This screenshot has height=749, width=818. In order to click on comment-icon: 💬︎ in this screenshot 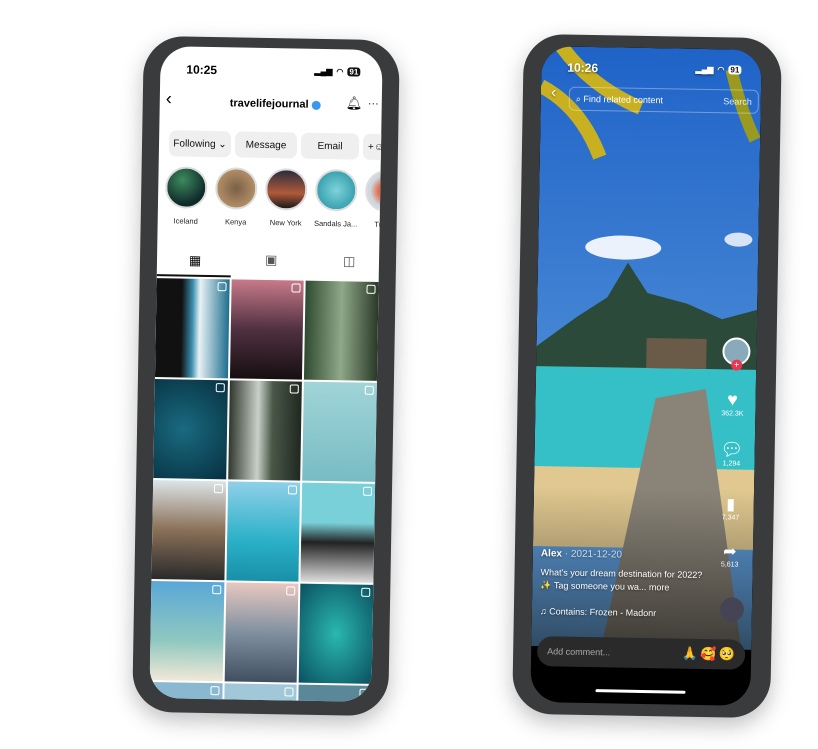, I will do `click(732, 449)`.